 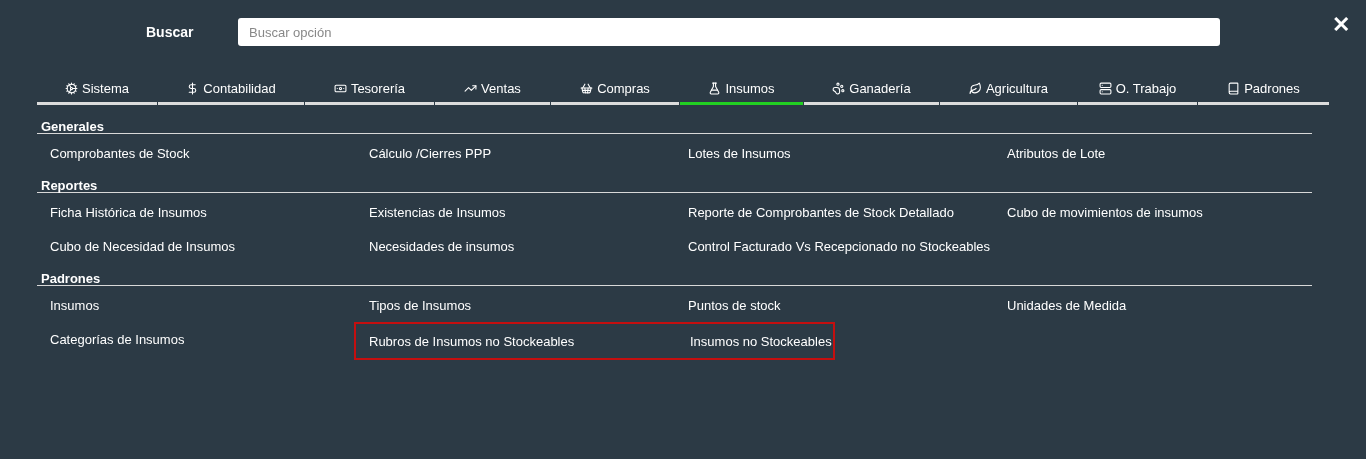 What do you see at coordinates (1341, 25) in the screenshot?
I see `close-button: ✕` at bounding box center [1341, 25].